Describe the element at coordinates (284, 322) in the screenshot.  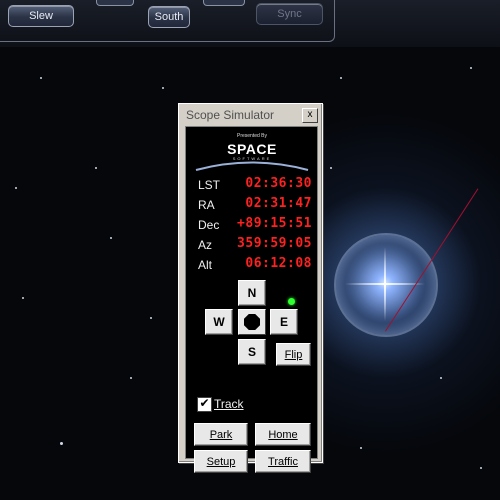
I see `east-button: E` at that location.